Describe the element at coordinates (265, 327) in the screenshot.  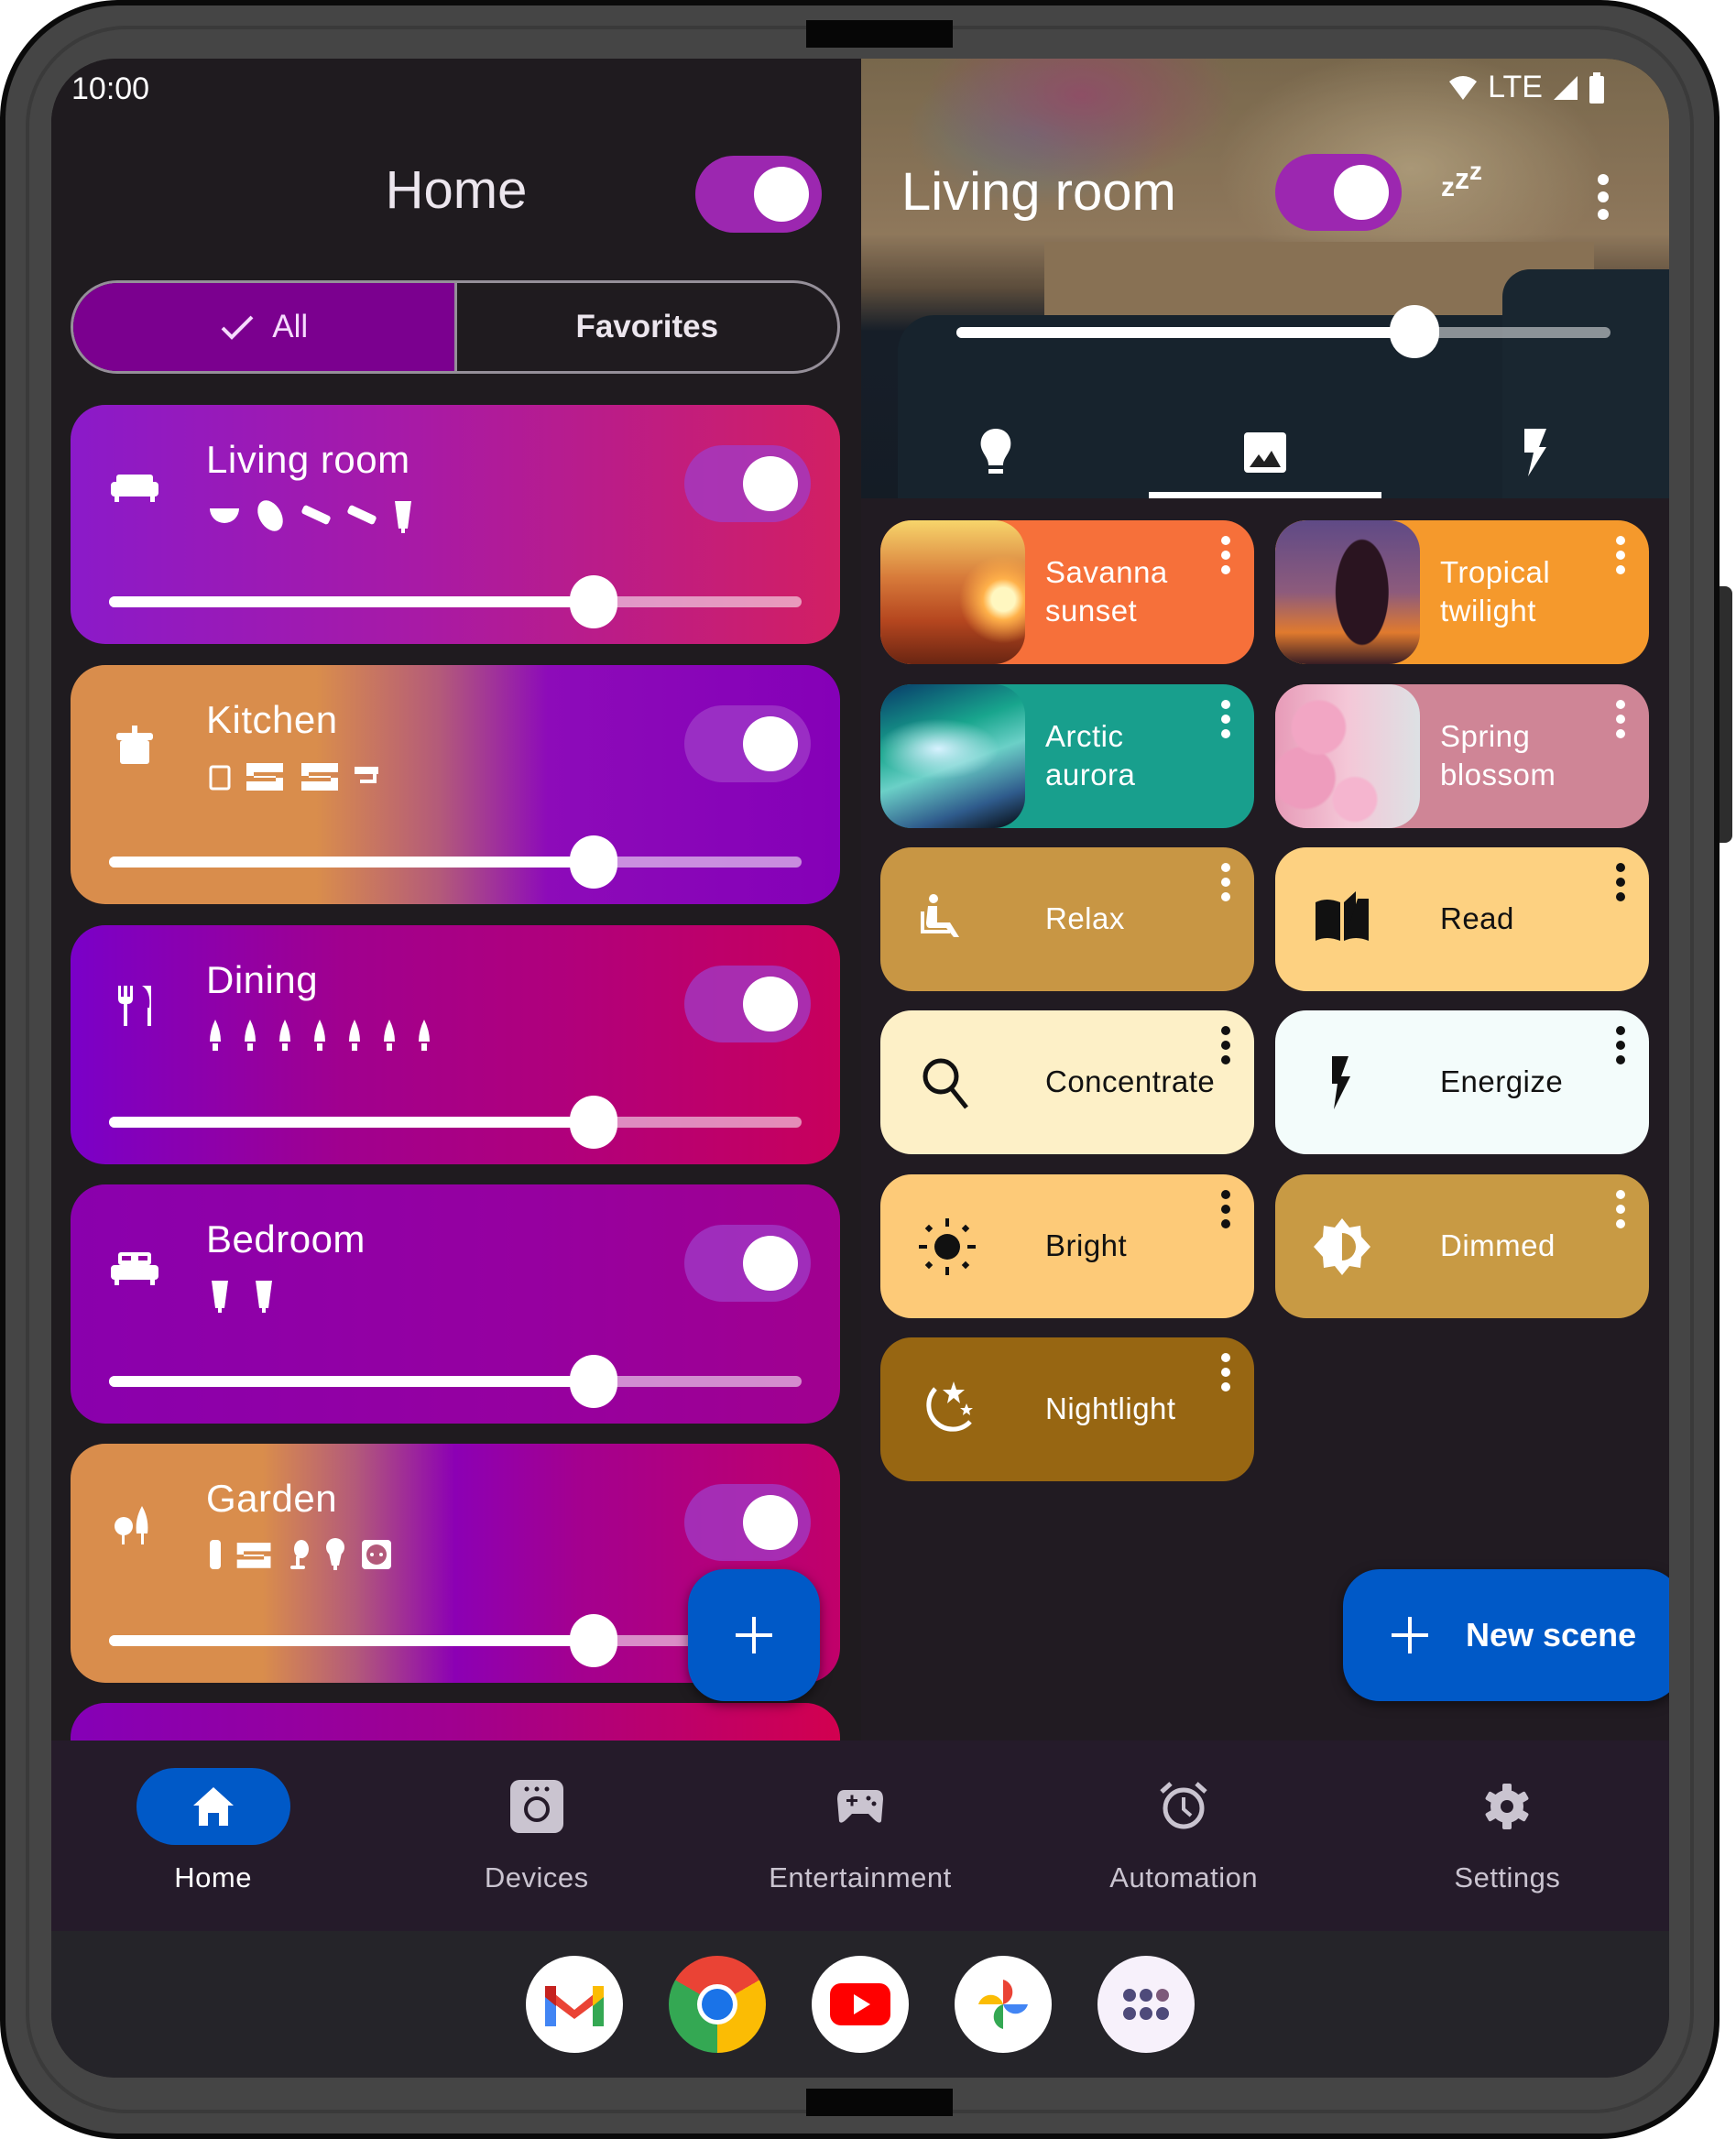
I see `filter-all-button: All` at that location.